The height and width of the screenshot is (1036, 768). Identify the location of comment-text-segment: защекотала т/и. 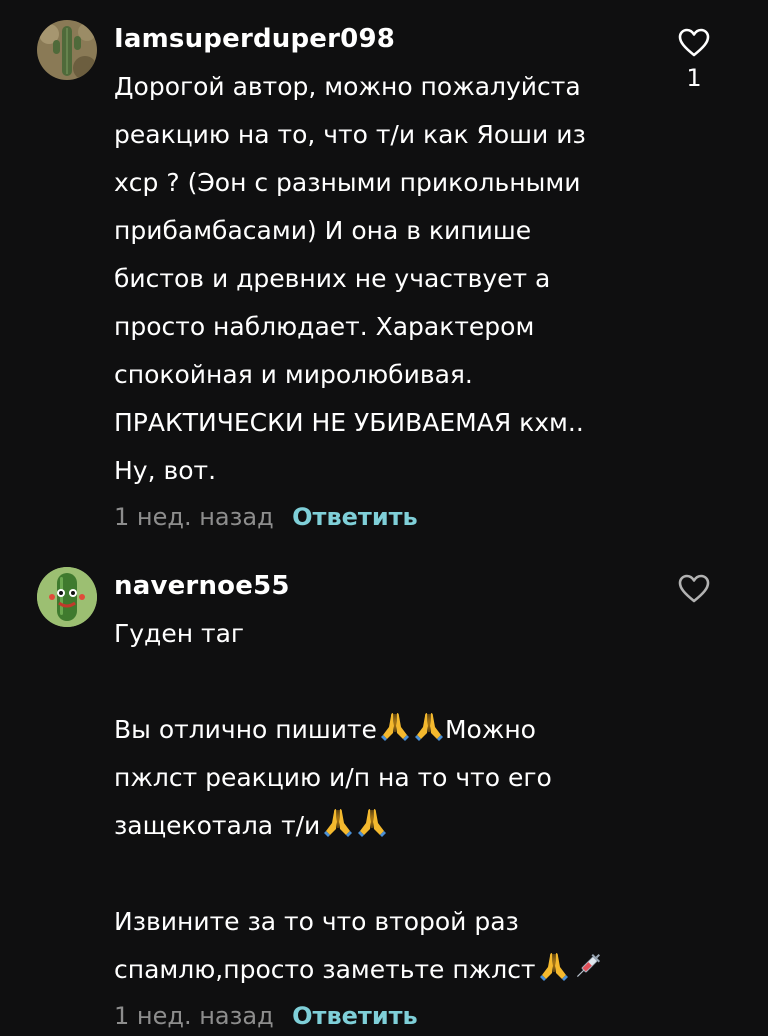
(217, 825).